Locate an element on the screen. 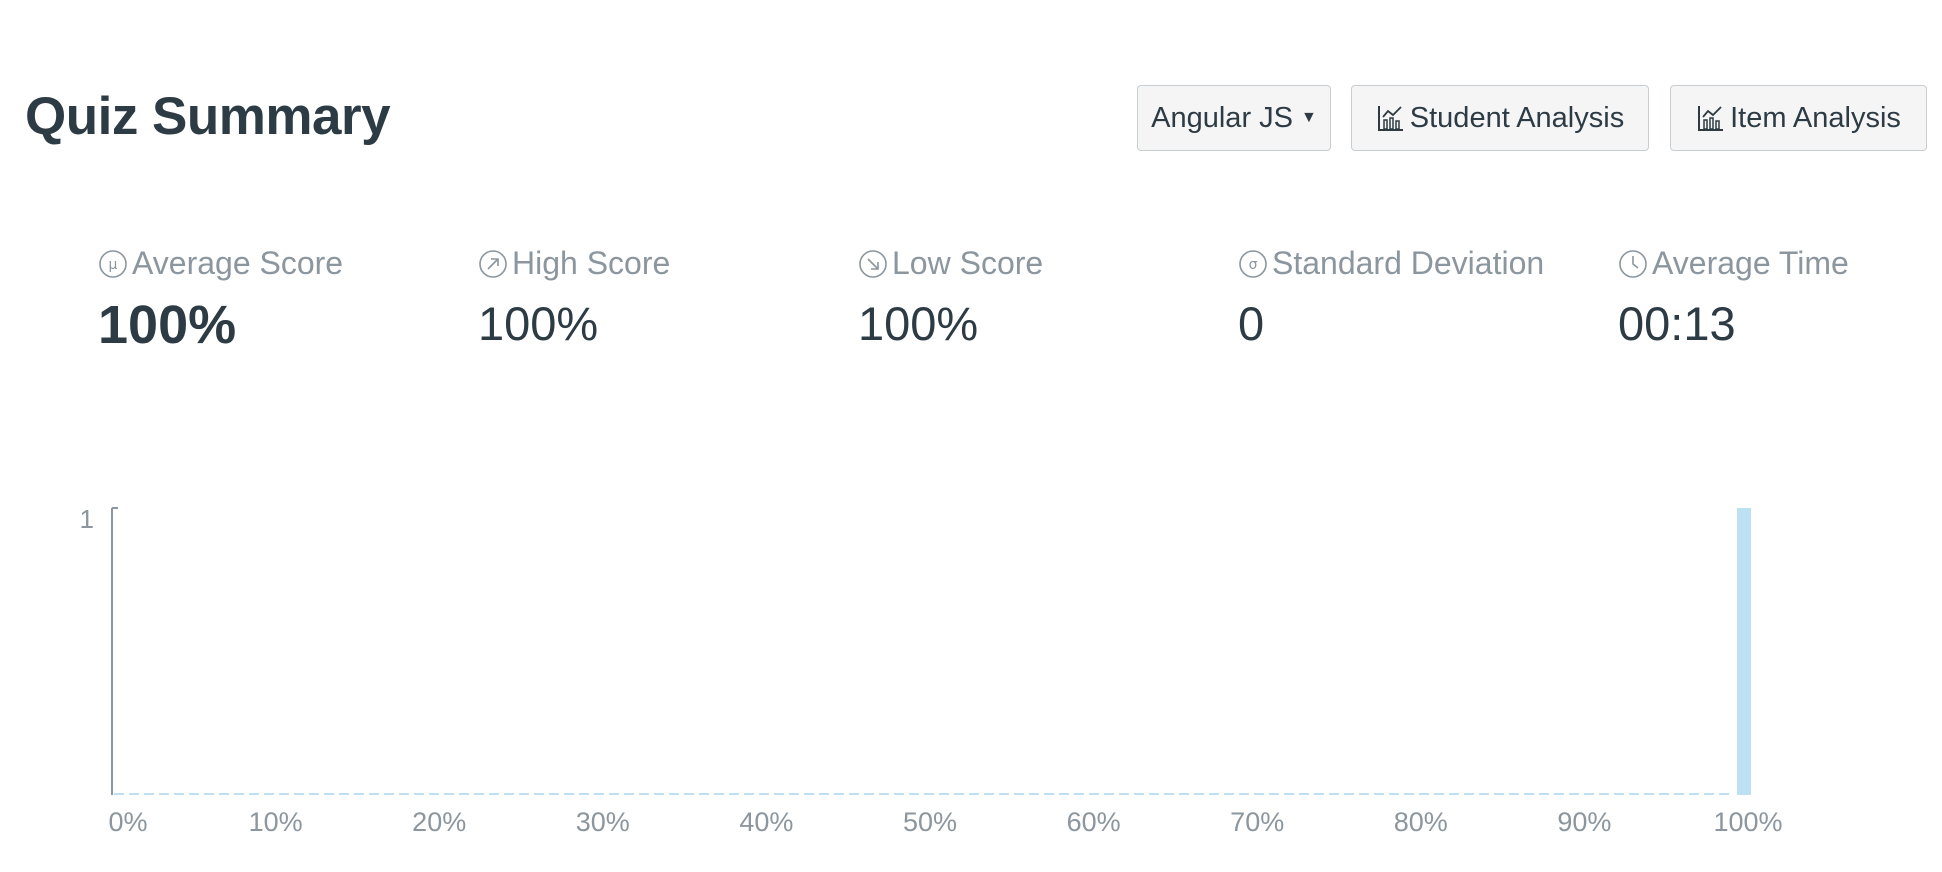  y-tick-label: 1 is located at coordinates (87, 519).